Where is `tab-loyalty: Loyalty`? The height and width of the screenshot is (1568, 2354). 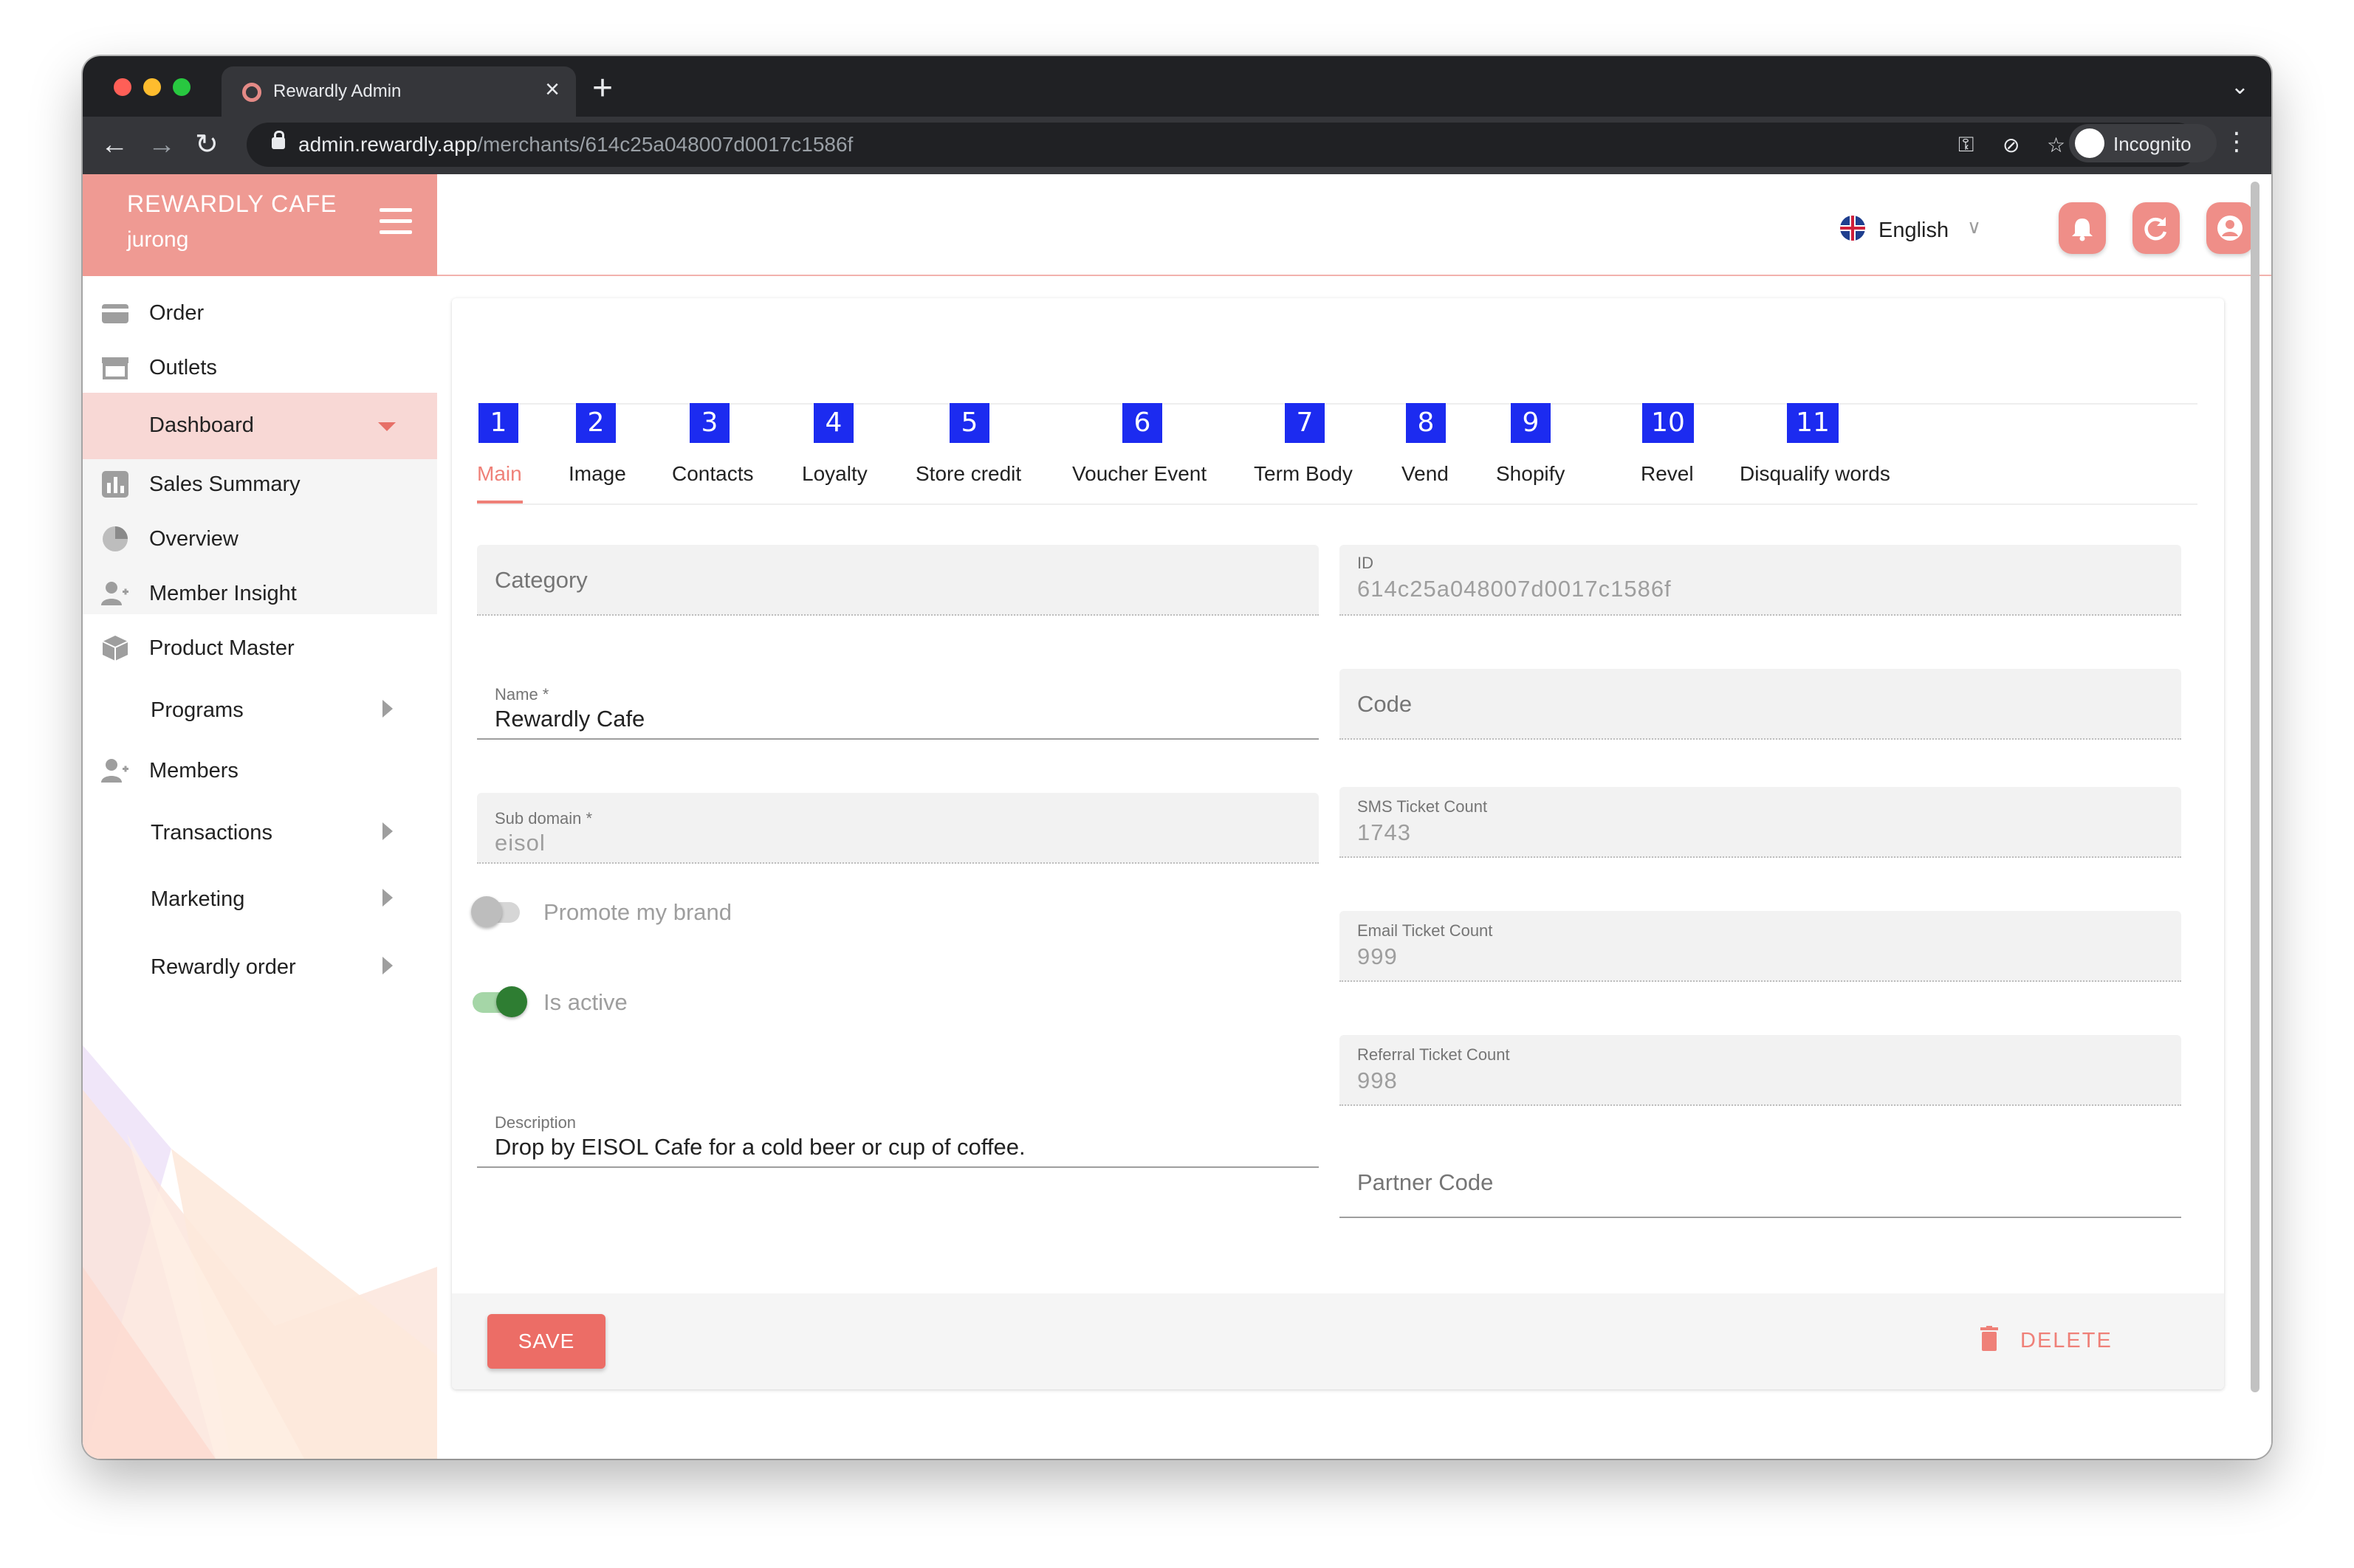
tab-loyalty: Loyalty is located at coordinates (835, 474).